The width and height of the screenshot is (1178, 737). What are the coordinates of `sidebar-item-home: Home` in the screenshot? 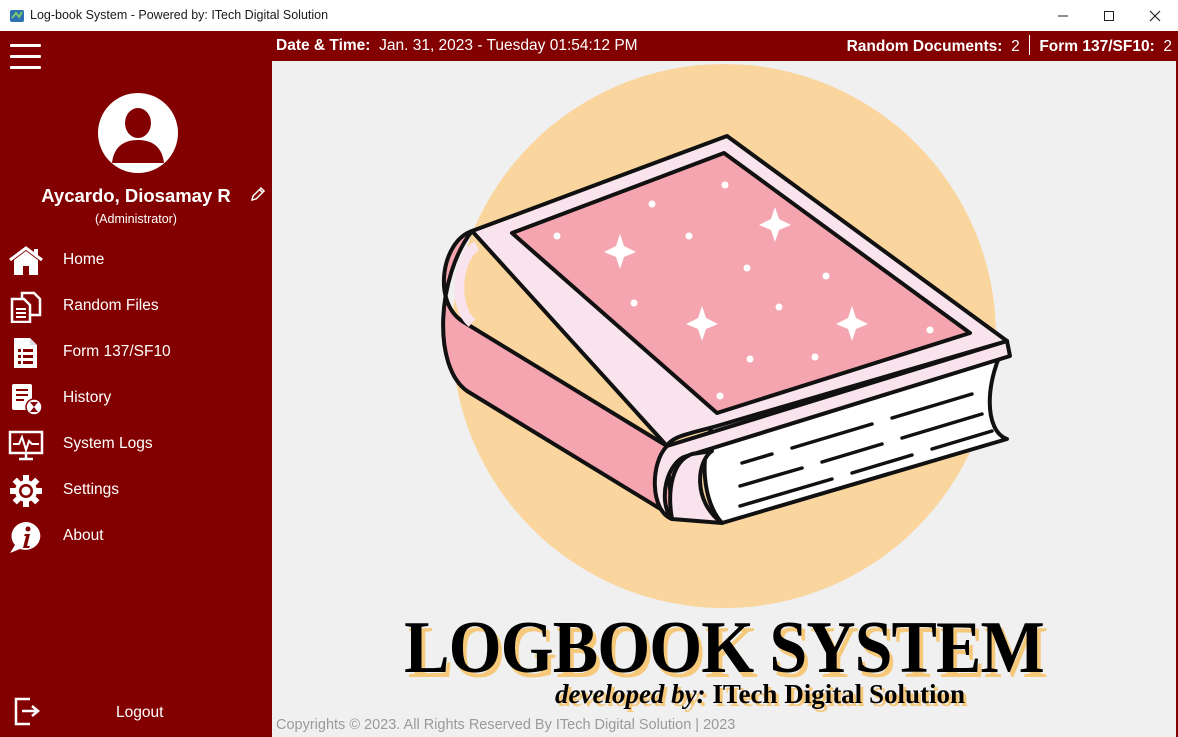 It's located at (136, 261).